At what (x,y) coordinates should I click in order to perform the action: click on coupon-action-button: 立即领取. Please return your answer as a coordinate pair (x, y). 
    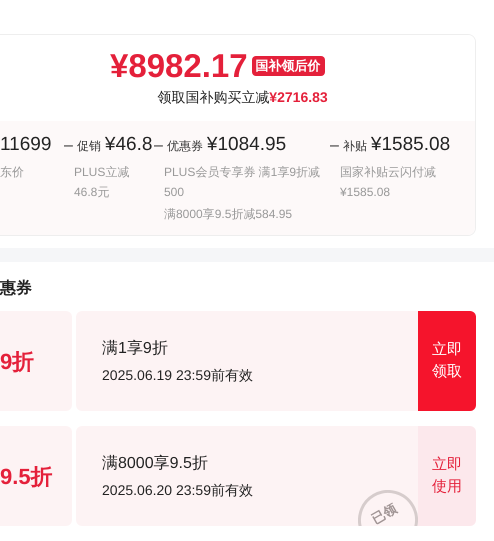
    Looking at the image, I should click on (447, 361).